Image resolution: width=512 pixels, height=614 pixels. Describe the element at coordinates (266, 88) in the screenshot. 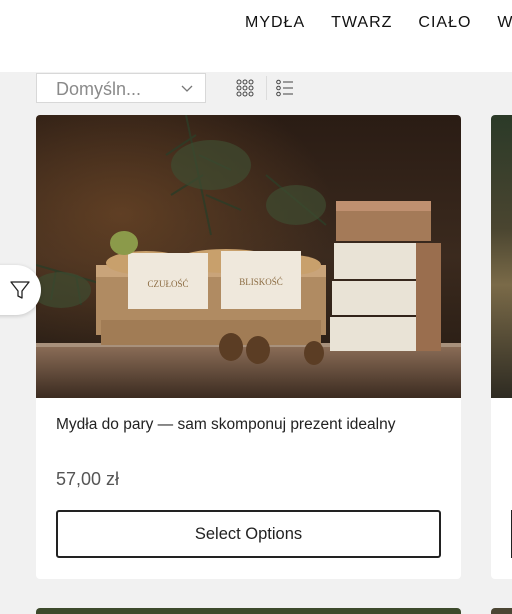

I see `view-separator` at that location.